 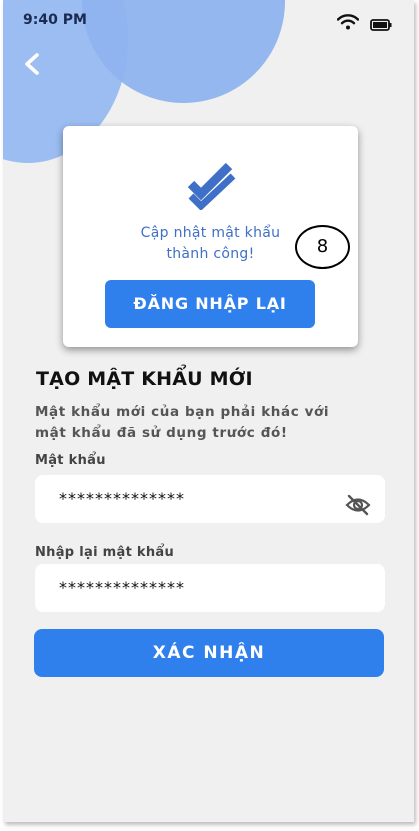 I want to click on success-message: Cập nhật mật khẩu thành công!, so click(x=210, y=244).